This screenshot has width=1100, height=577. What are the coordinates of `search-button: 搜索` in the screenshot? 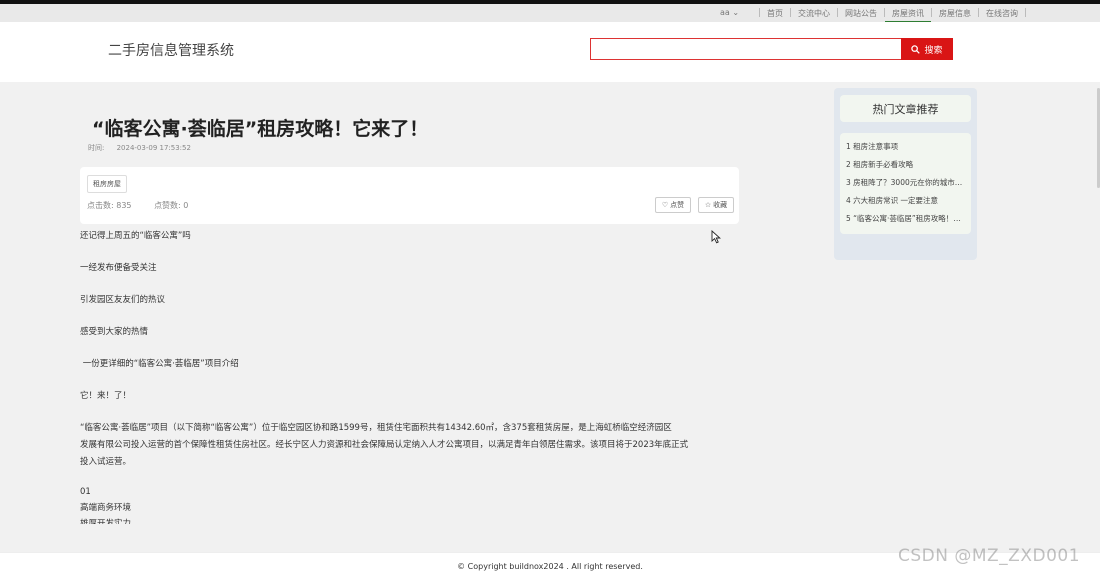 It's located at (927, 49).